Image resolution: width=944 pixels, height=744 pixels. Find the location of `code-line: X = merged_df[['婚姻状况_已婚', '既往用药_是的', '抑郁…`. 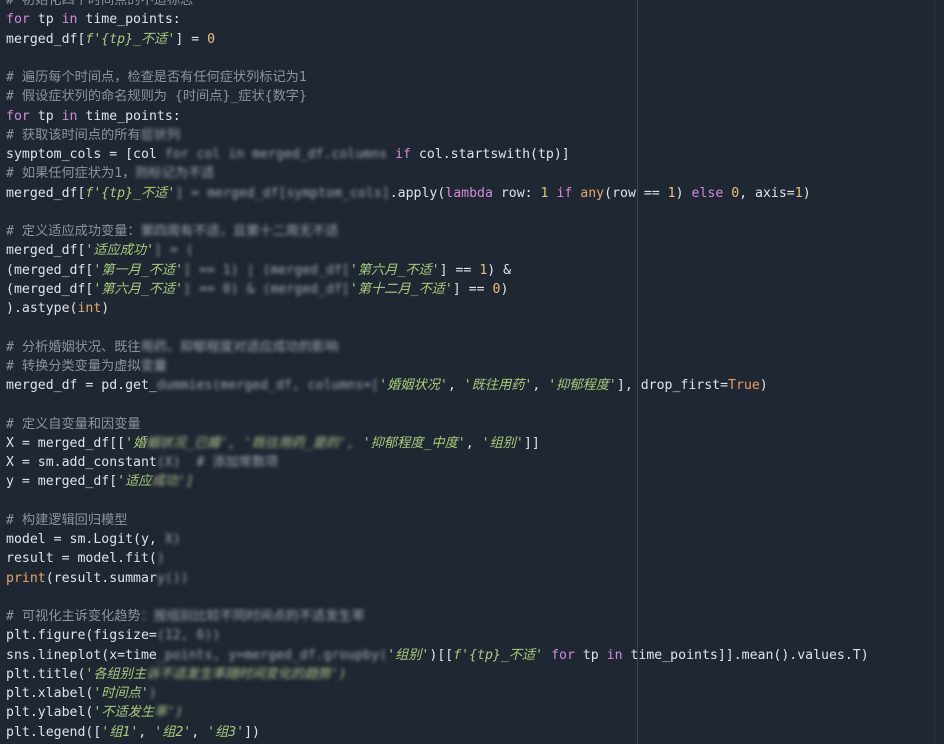

code-line: X = merged_df[['婚姻状况_已婚', '既往用药_是的', '抑郁… is located at coordinates (437, 443).